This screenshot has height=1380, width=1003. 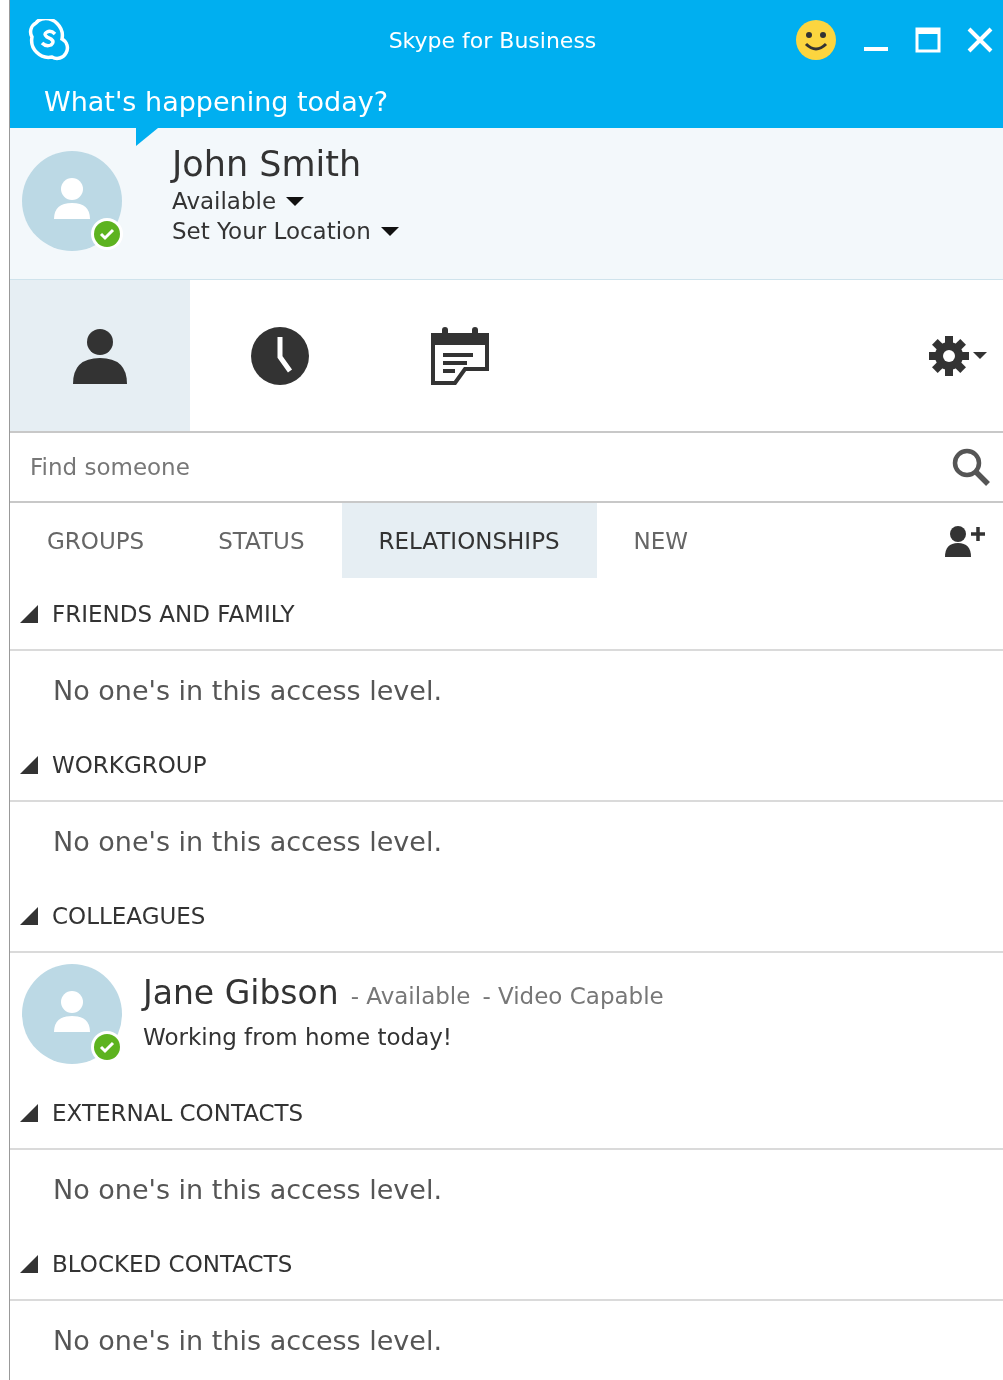 What do you see at coordinates (285, 201) in the screenshot?
I see `status-dropdown: Available` at bounding box center [285, 201].